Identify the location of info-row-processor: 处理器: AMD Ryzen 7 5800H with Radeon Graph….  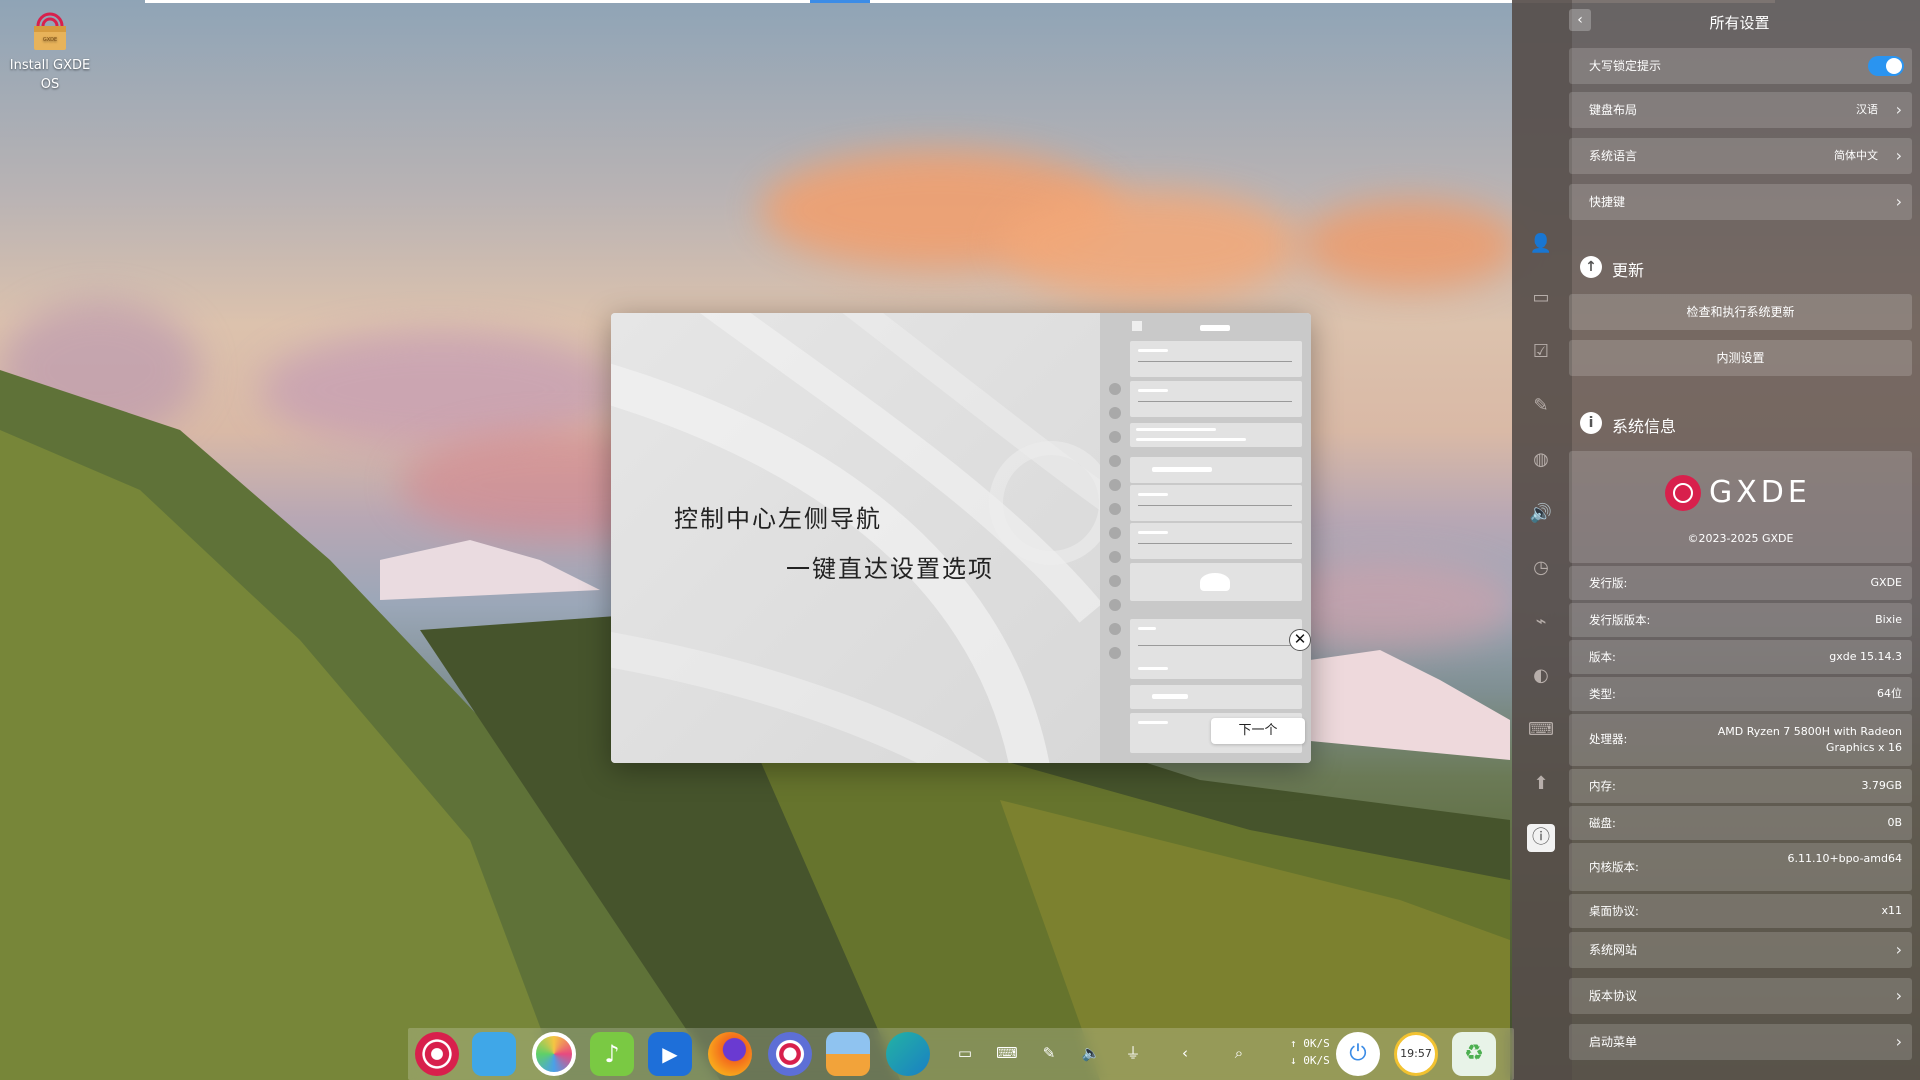
(1740, 740).